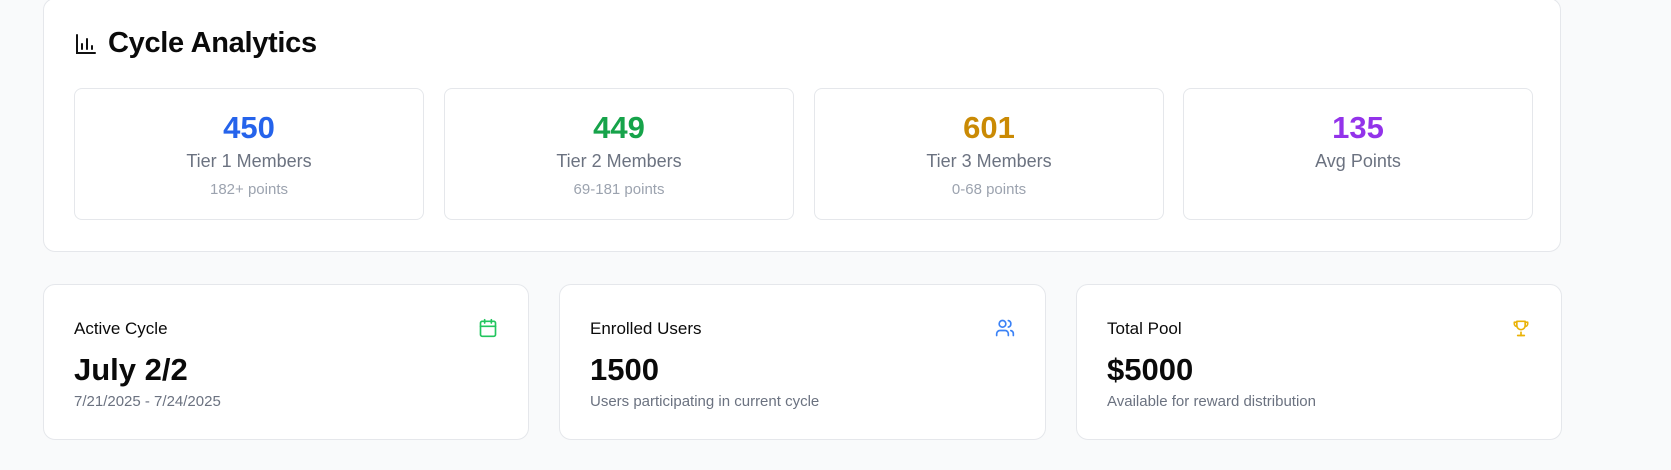 This screenshot has width=1671, height=470. What do you see at coordinates (1144, 328) in the screenshot?
I see `card-title: Total Pool` at bounding box center [1144, 328].